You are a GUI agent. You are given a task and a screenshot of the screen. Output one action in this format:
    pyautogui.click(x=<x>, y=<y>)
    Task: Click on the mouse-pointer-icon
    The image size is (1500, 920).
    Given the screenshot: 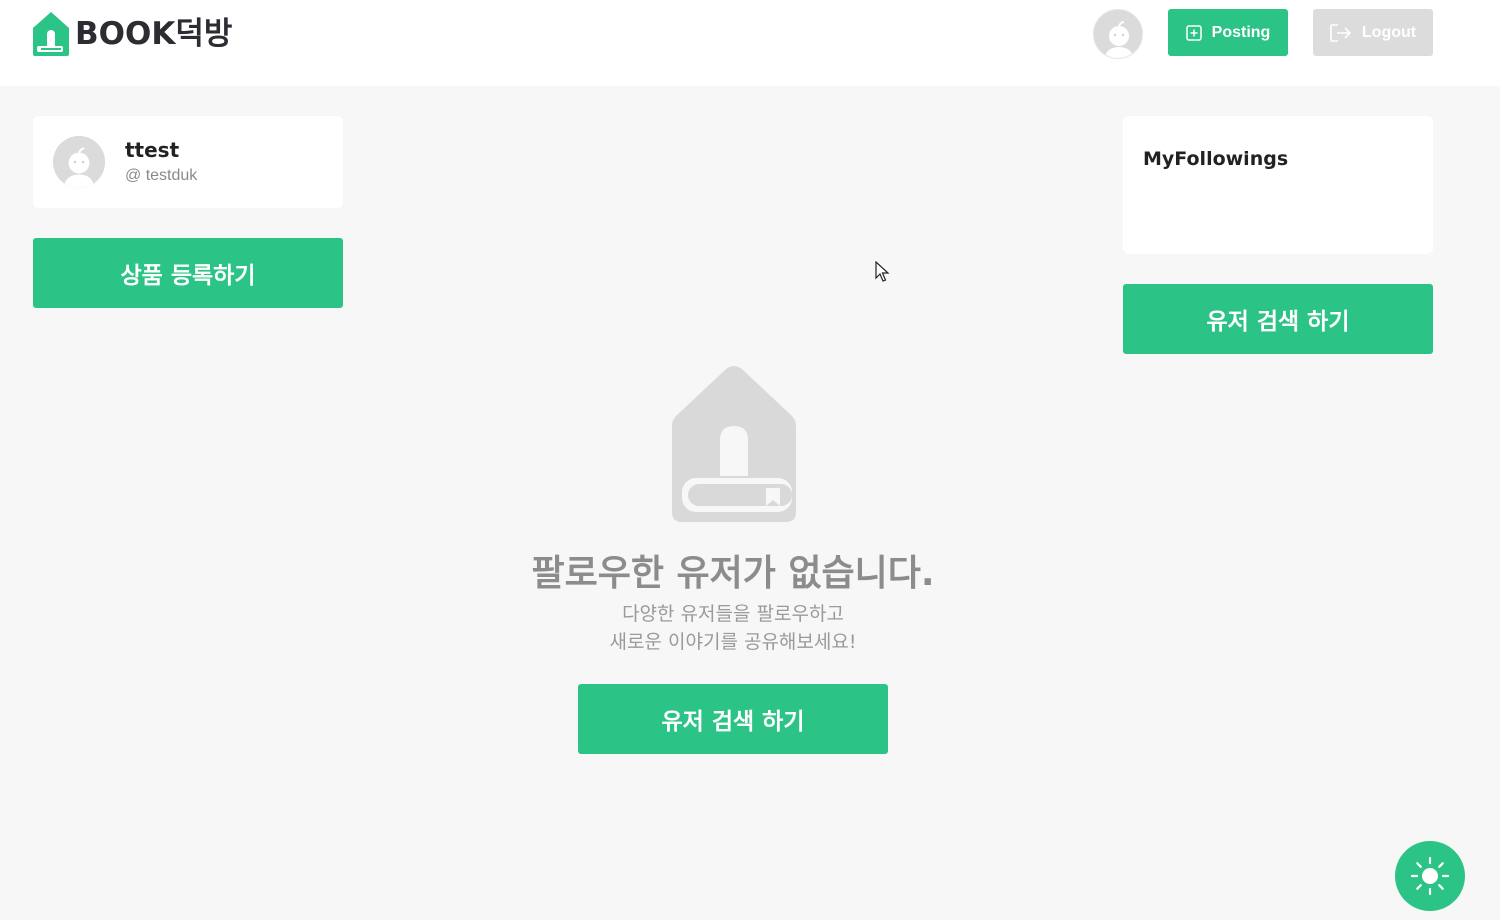 What is the action you would take?
    pyautogui.click(x=882, y=271)
    